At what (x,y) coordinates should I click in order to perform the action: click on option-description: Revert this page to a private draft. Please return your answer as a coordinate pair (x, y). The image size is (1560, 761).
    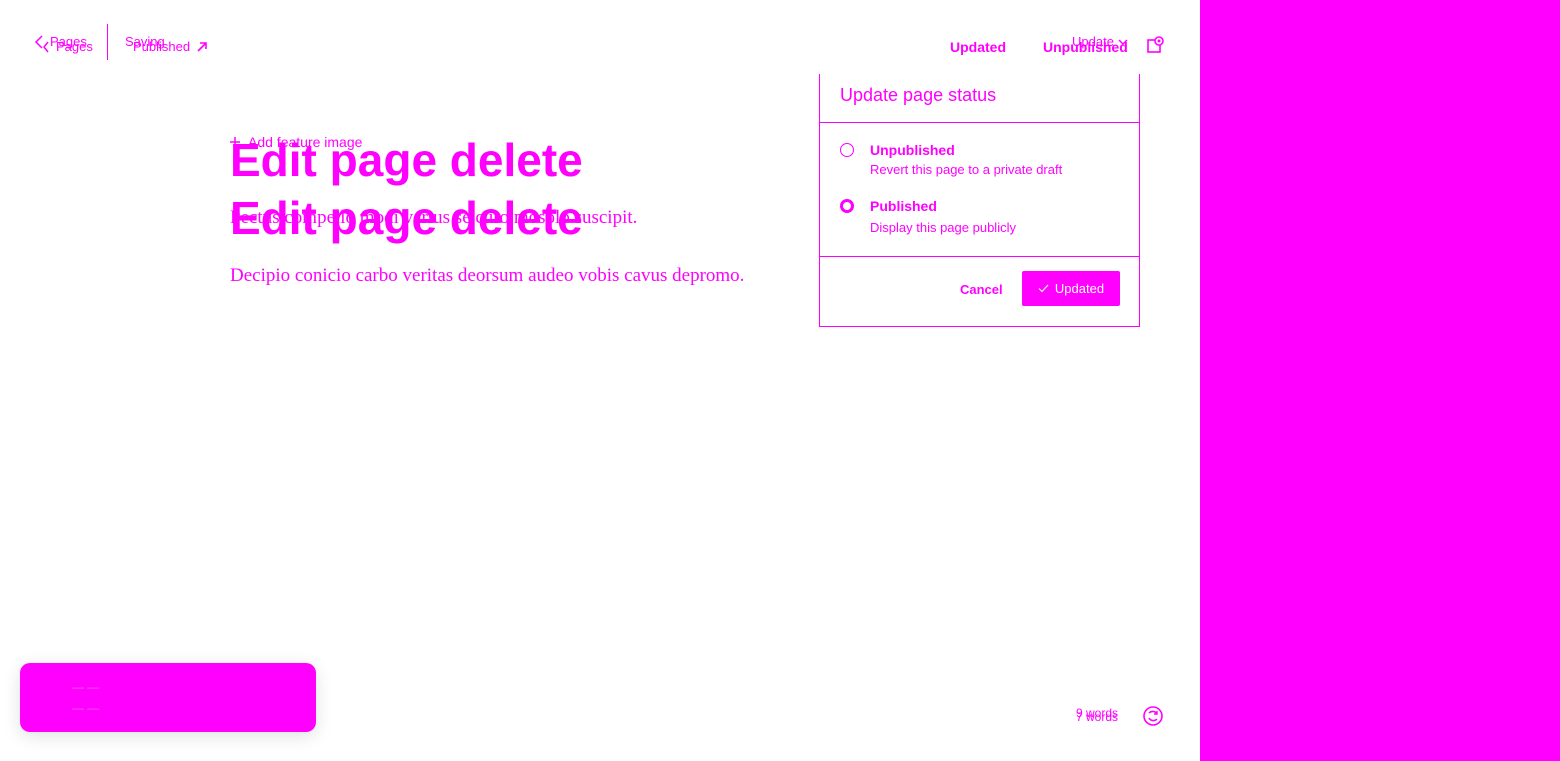
    Looking at the image, I should click on (966, 169).